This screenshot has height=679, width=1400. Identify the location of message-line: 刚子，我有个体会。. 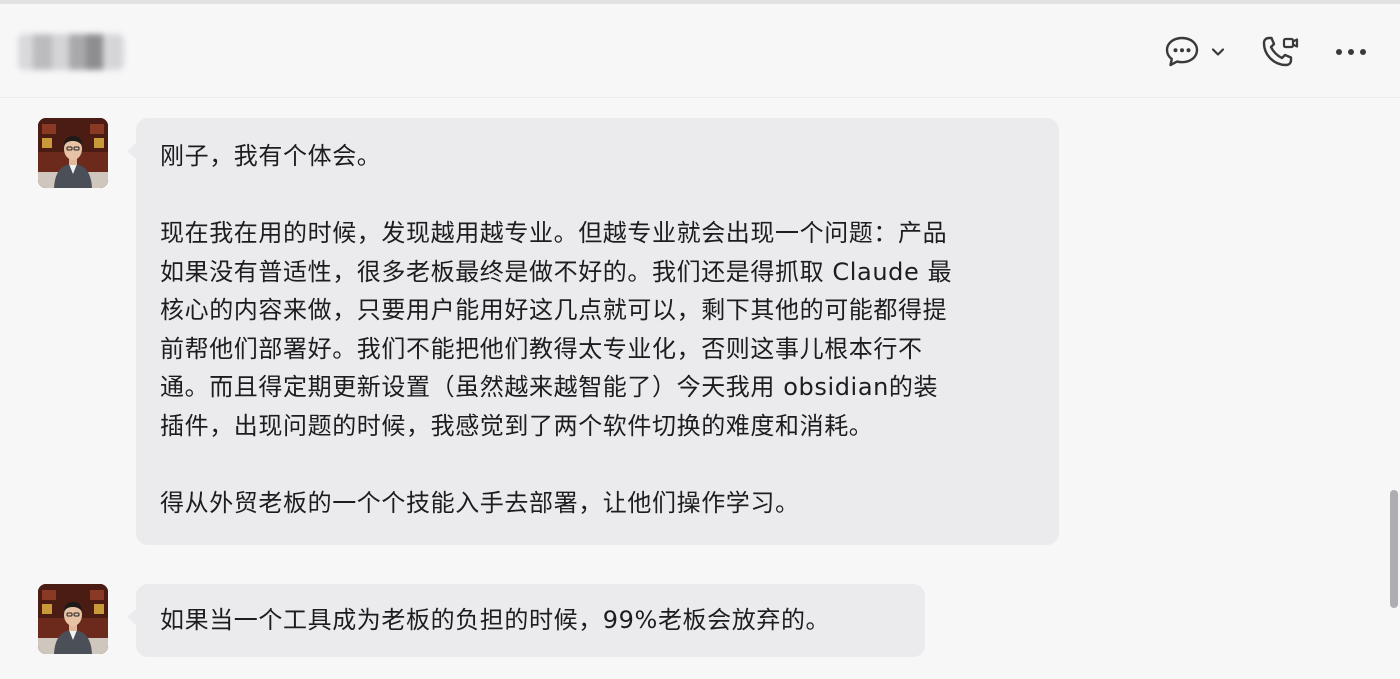
(271, 156).